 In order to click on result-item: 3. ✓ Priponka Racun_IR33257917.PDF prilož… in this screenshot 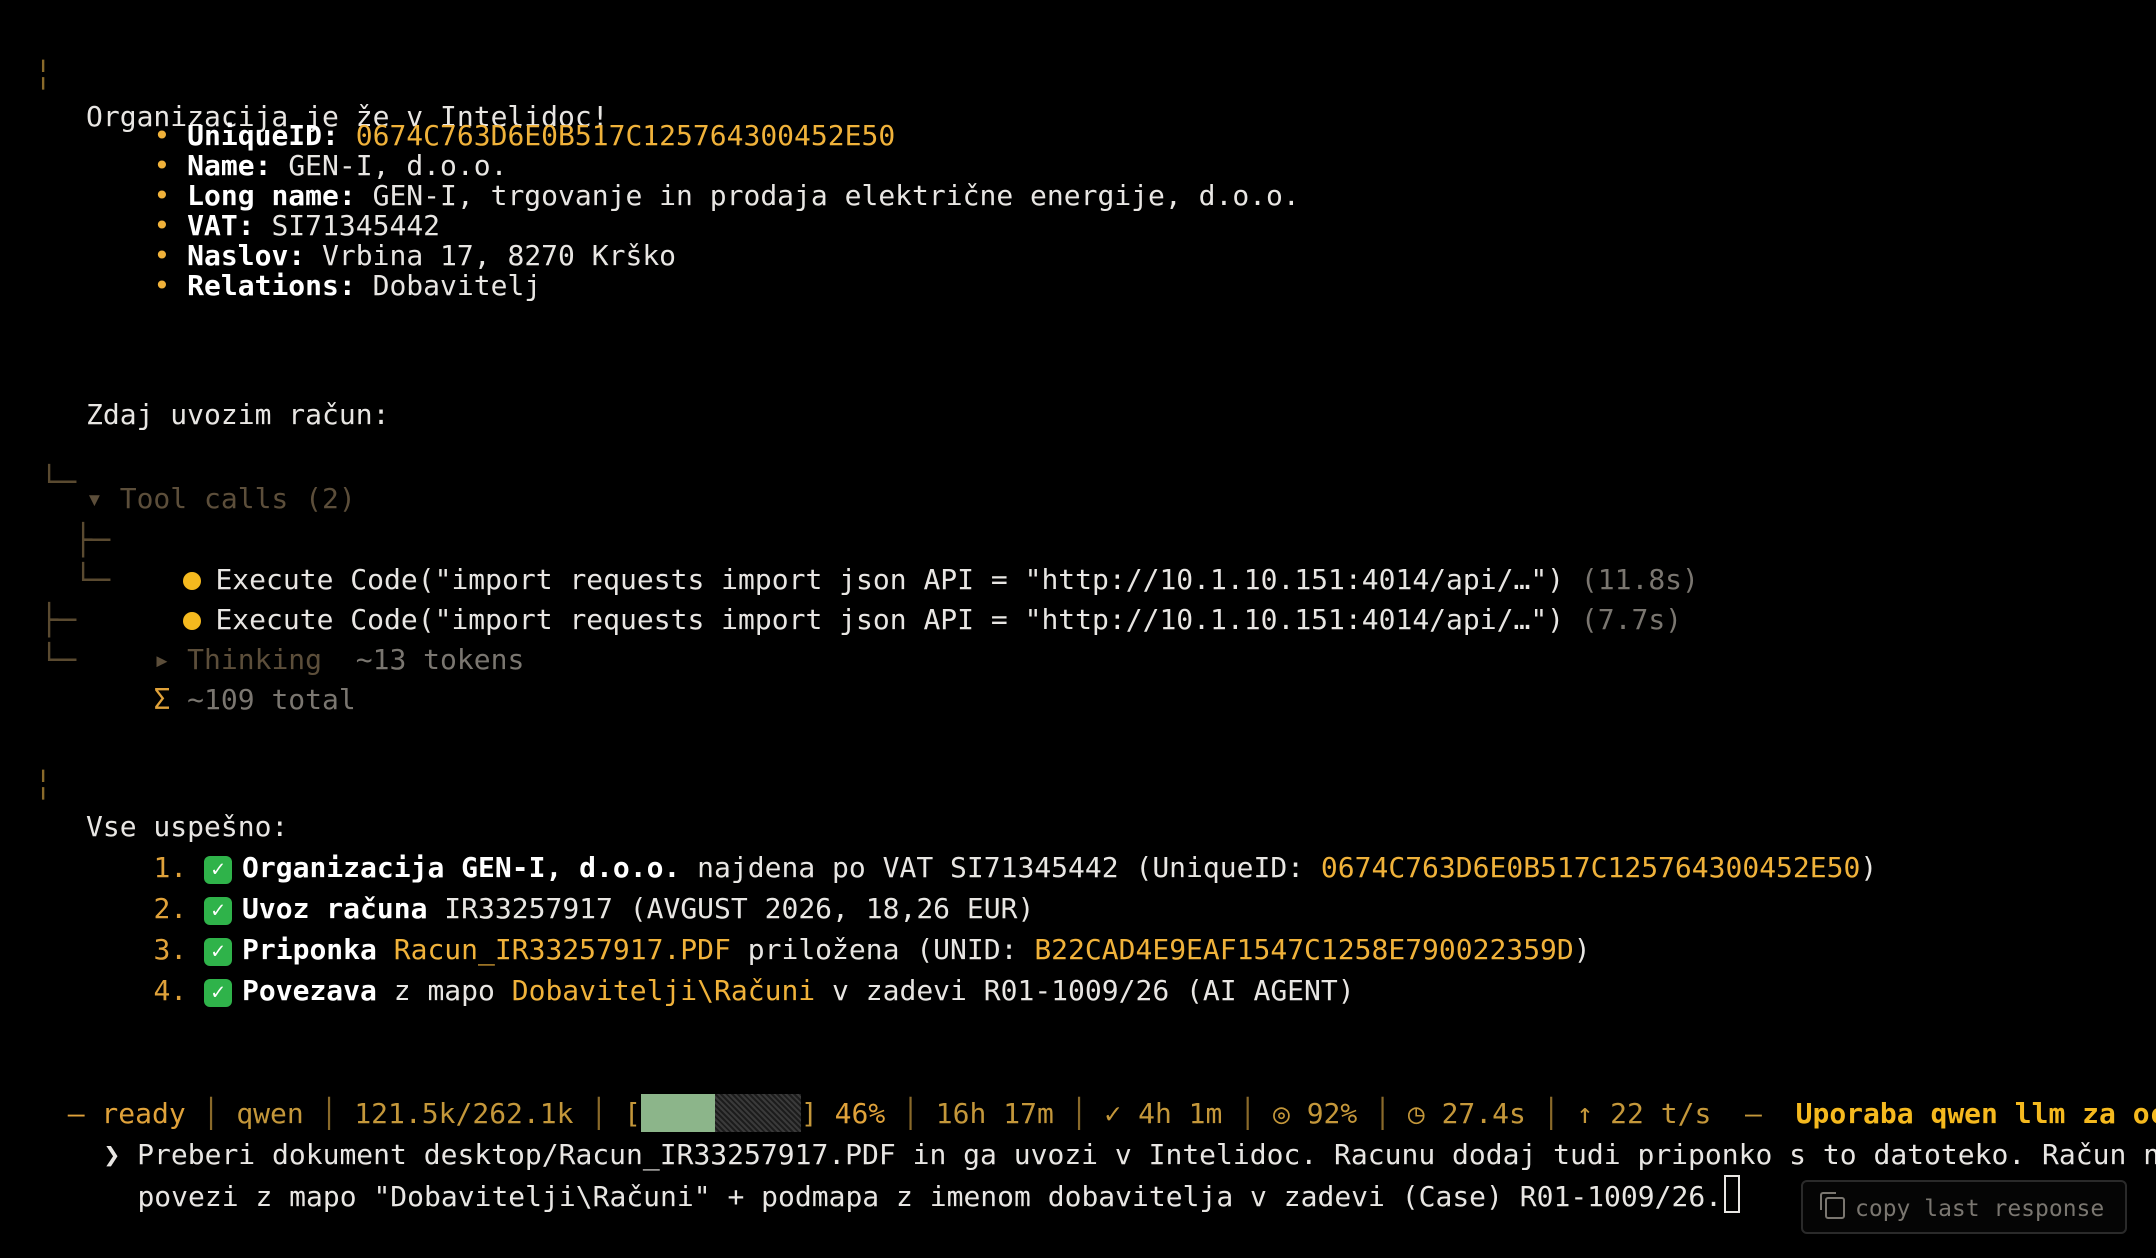, I will do `click(838, 927)`.